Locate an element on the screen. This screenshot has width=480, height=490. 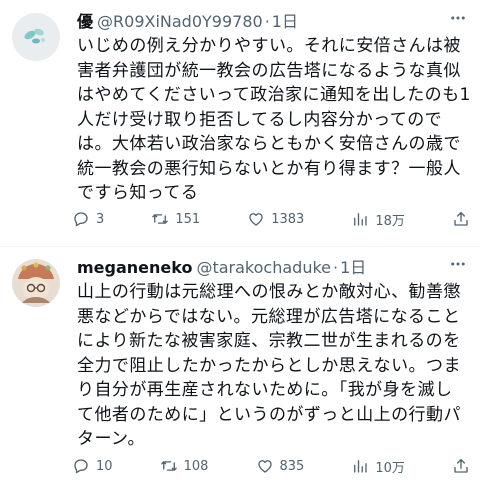
like-button: 1383 is located at coordinates (275, 219).